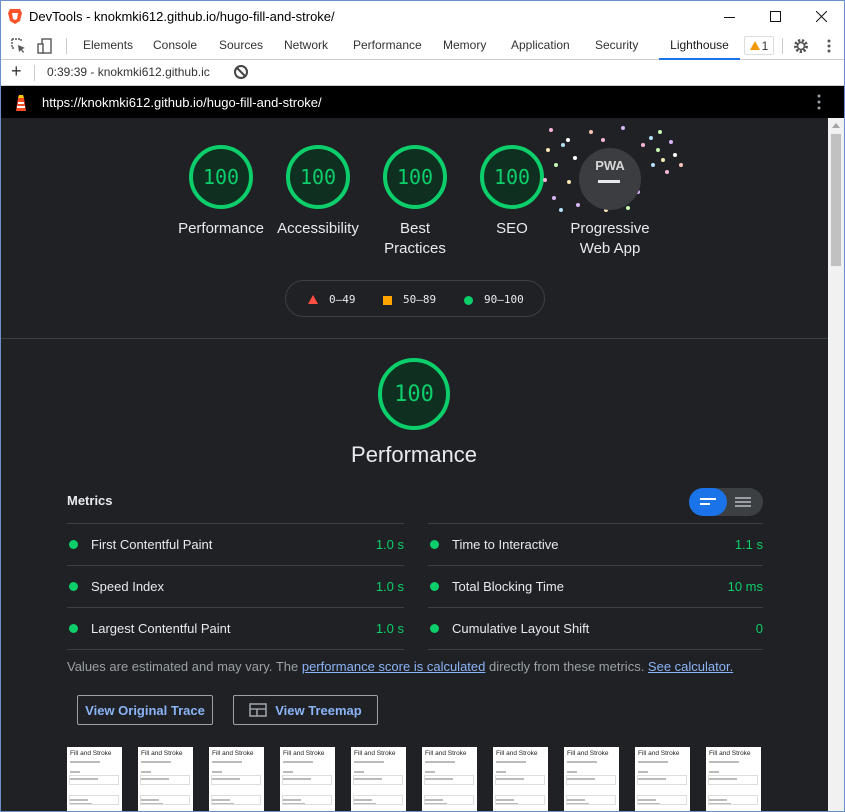  Describe the element at coordinates (414, 394) in the screenshot. I see `performance-score-gauge: 100` at that location.